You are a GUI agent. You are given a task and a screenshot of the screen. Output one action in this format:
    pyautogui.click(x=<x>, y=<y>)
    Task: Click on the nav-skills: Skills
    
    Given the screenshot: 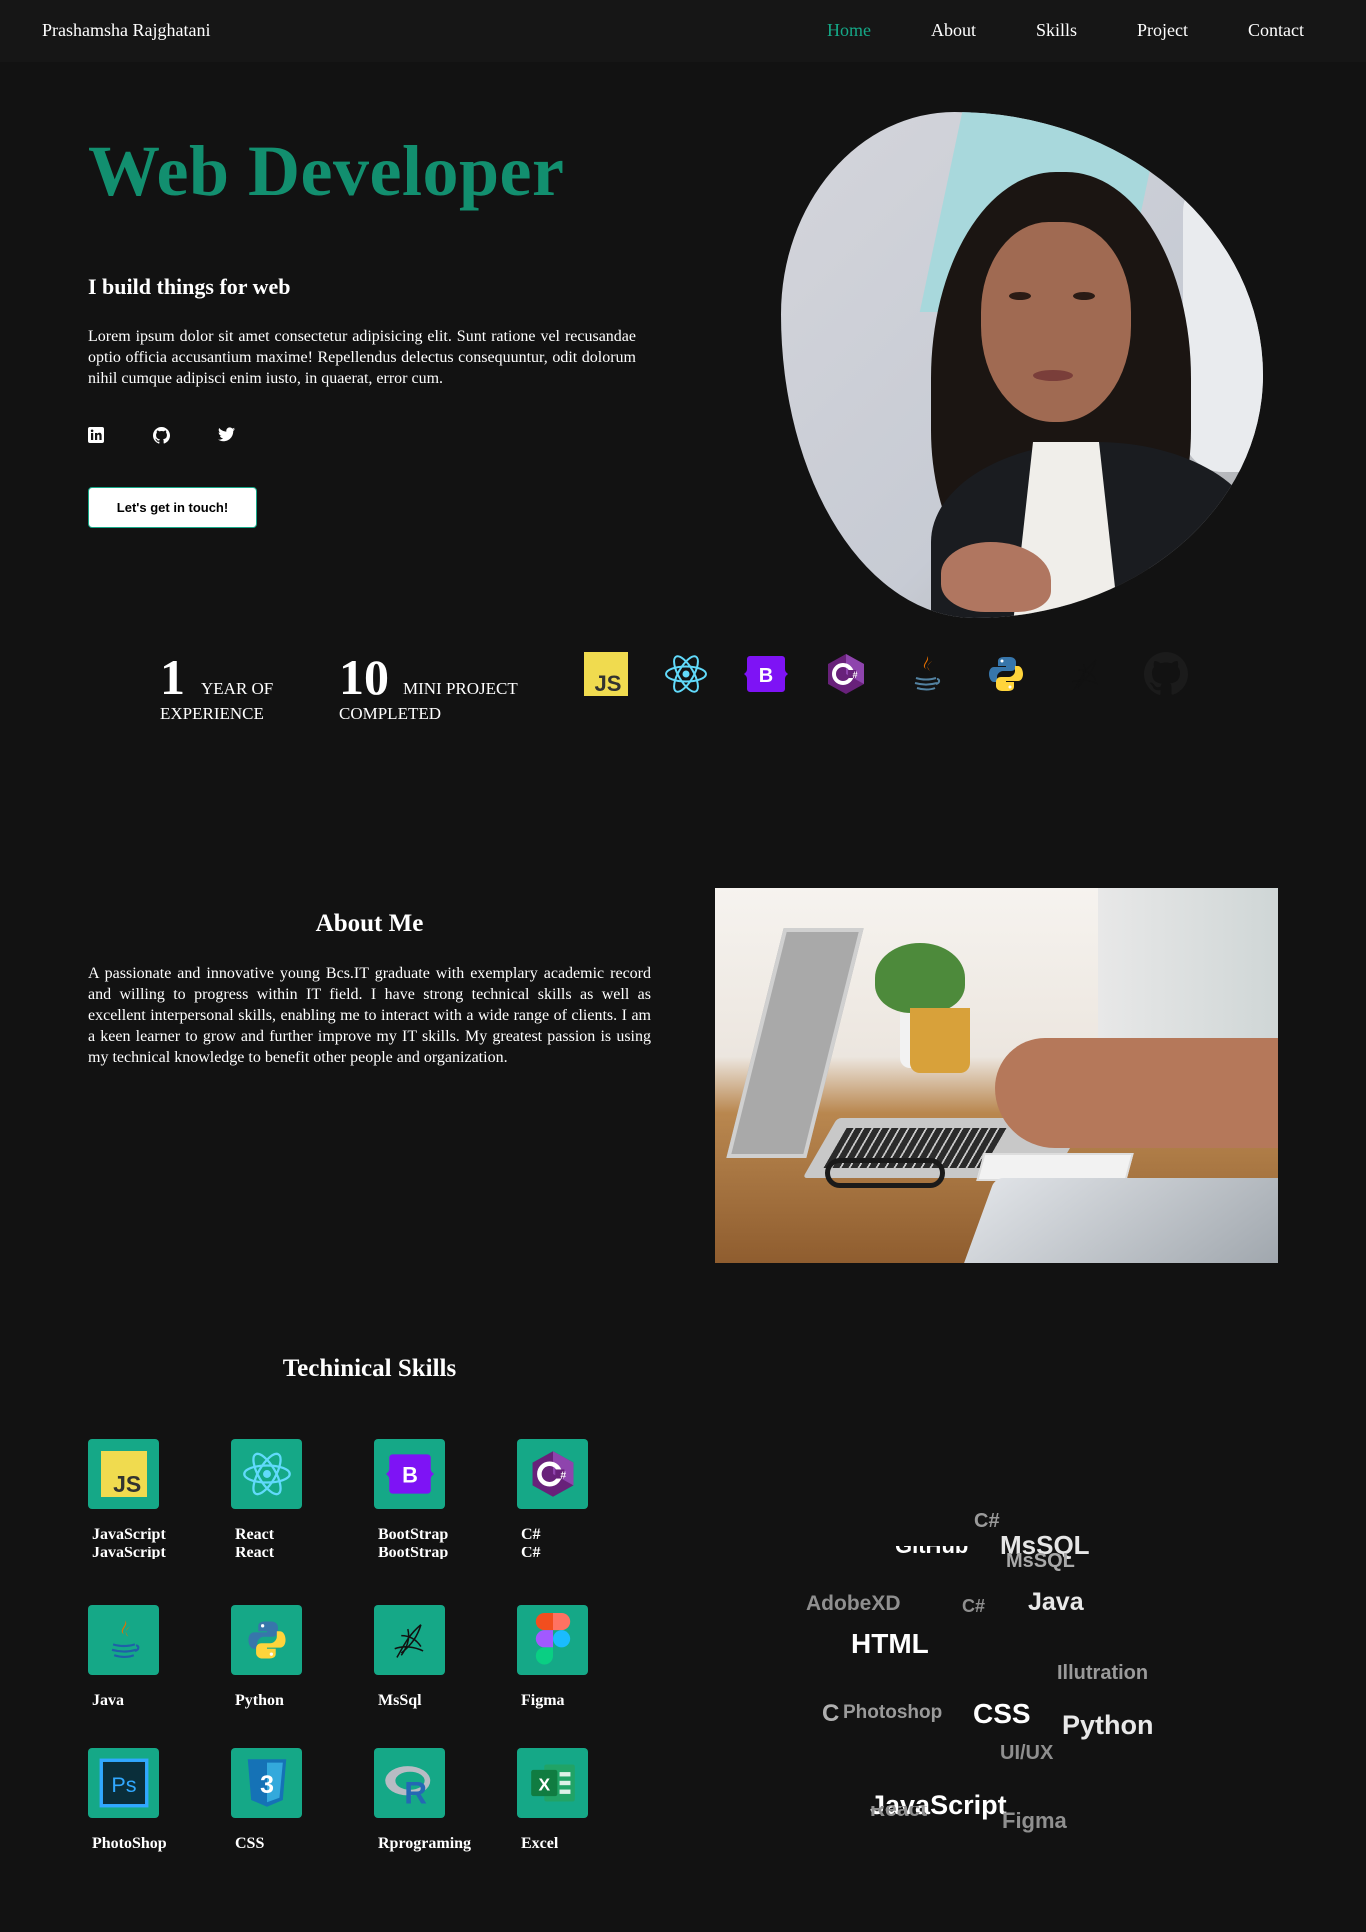 What is the action you would take?
    pyautogui.click(x=1056, y=30)
    